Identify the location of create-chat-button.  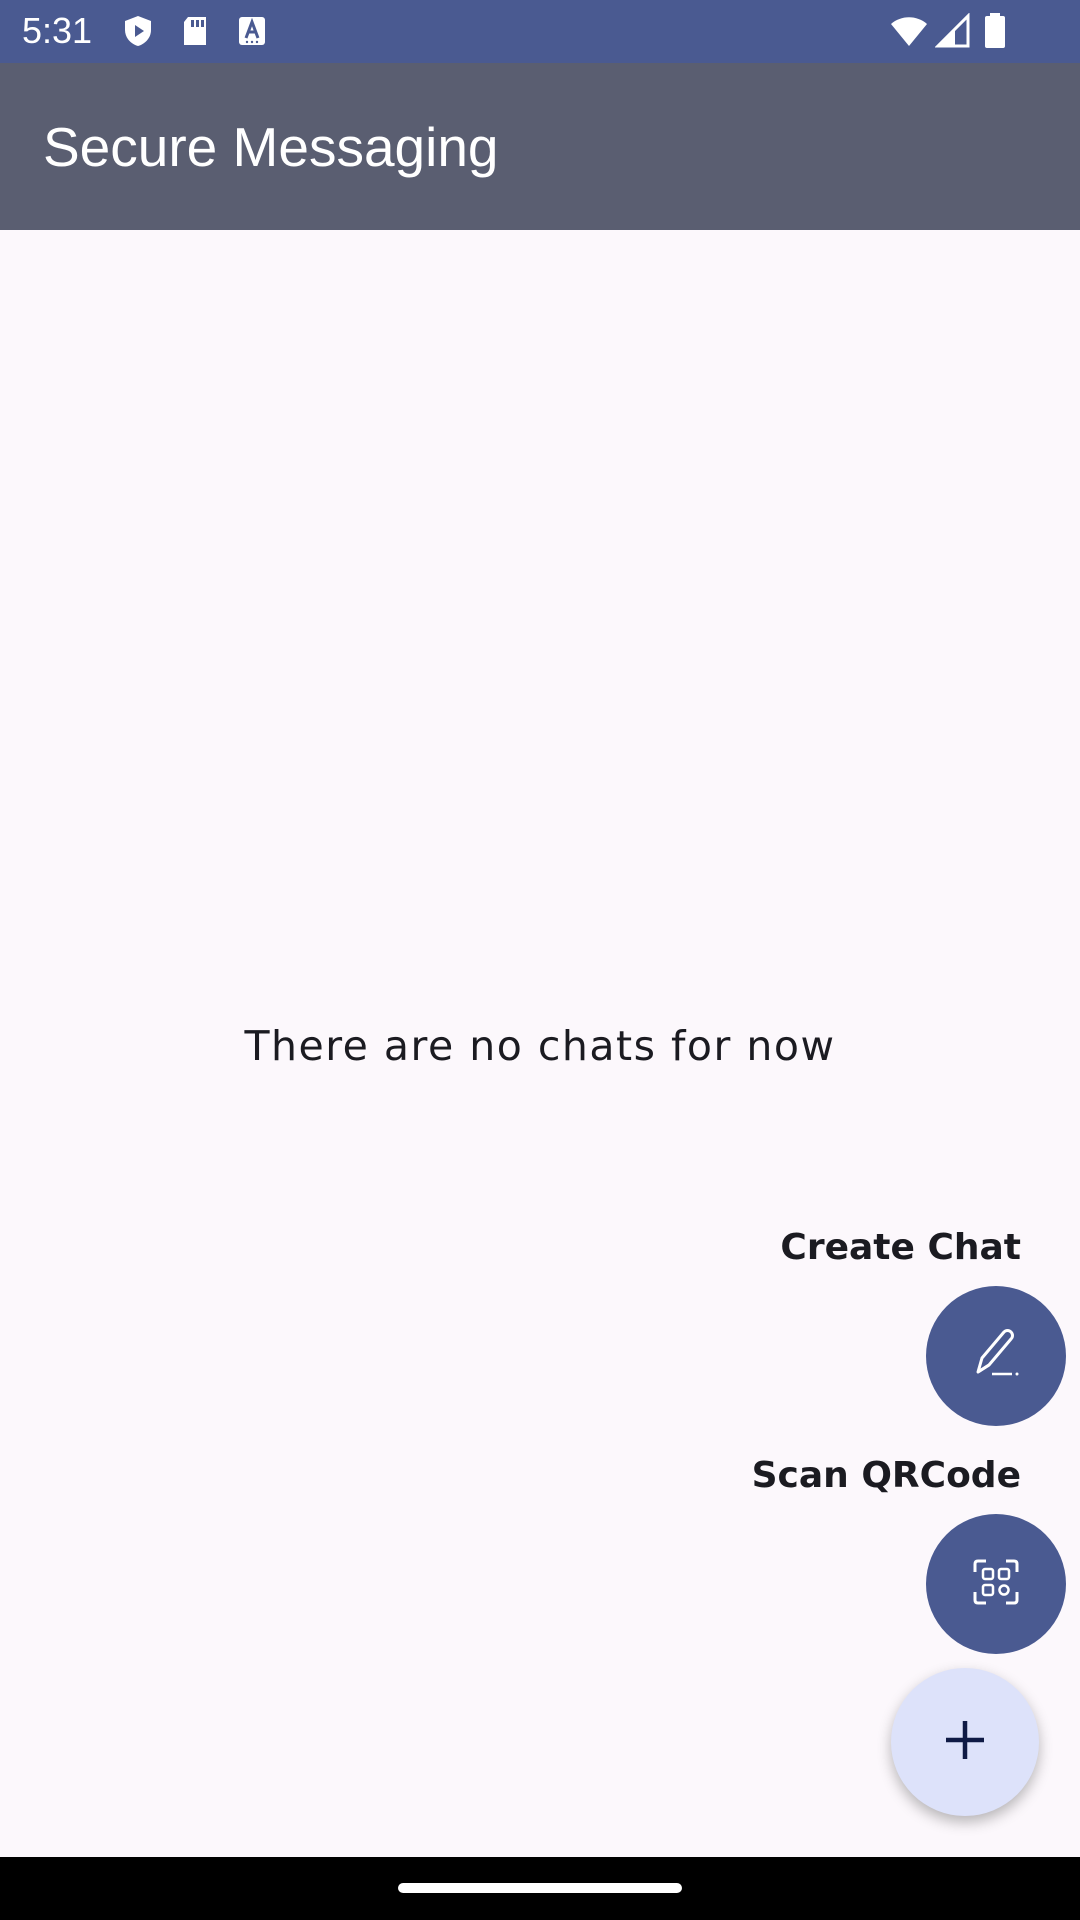
(996, 1356).